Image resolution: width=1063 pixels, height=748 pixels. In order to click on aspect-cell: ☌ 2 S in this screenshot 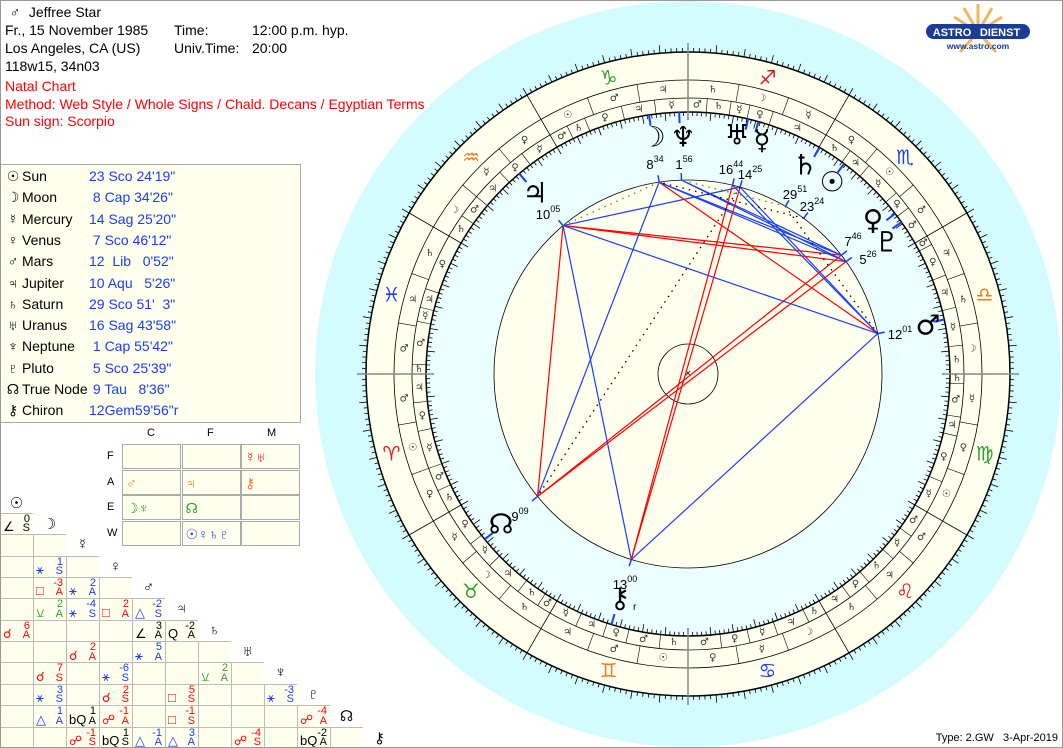, I will do `click(115, 694)`.